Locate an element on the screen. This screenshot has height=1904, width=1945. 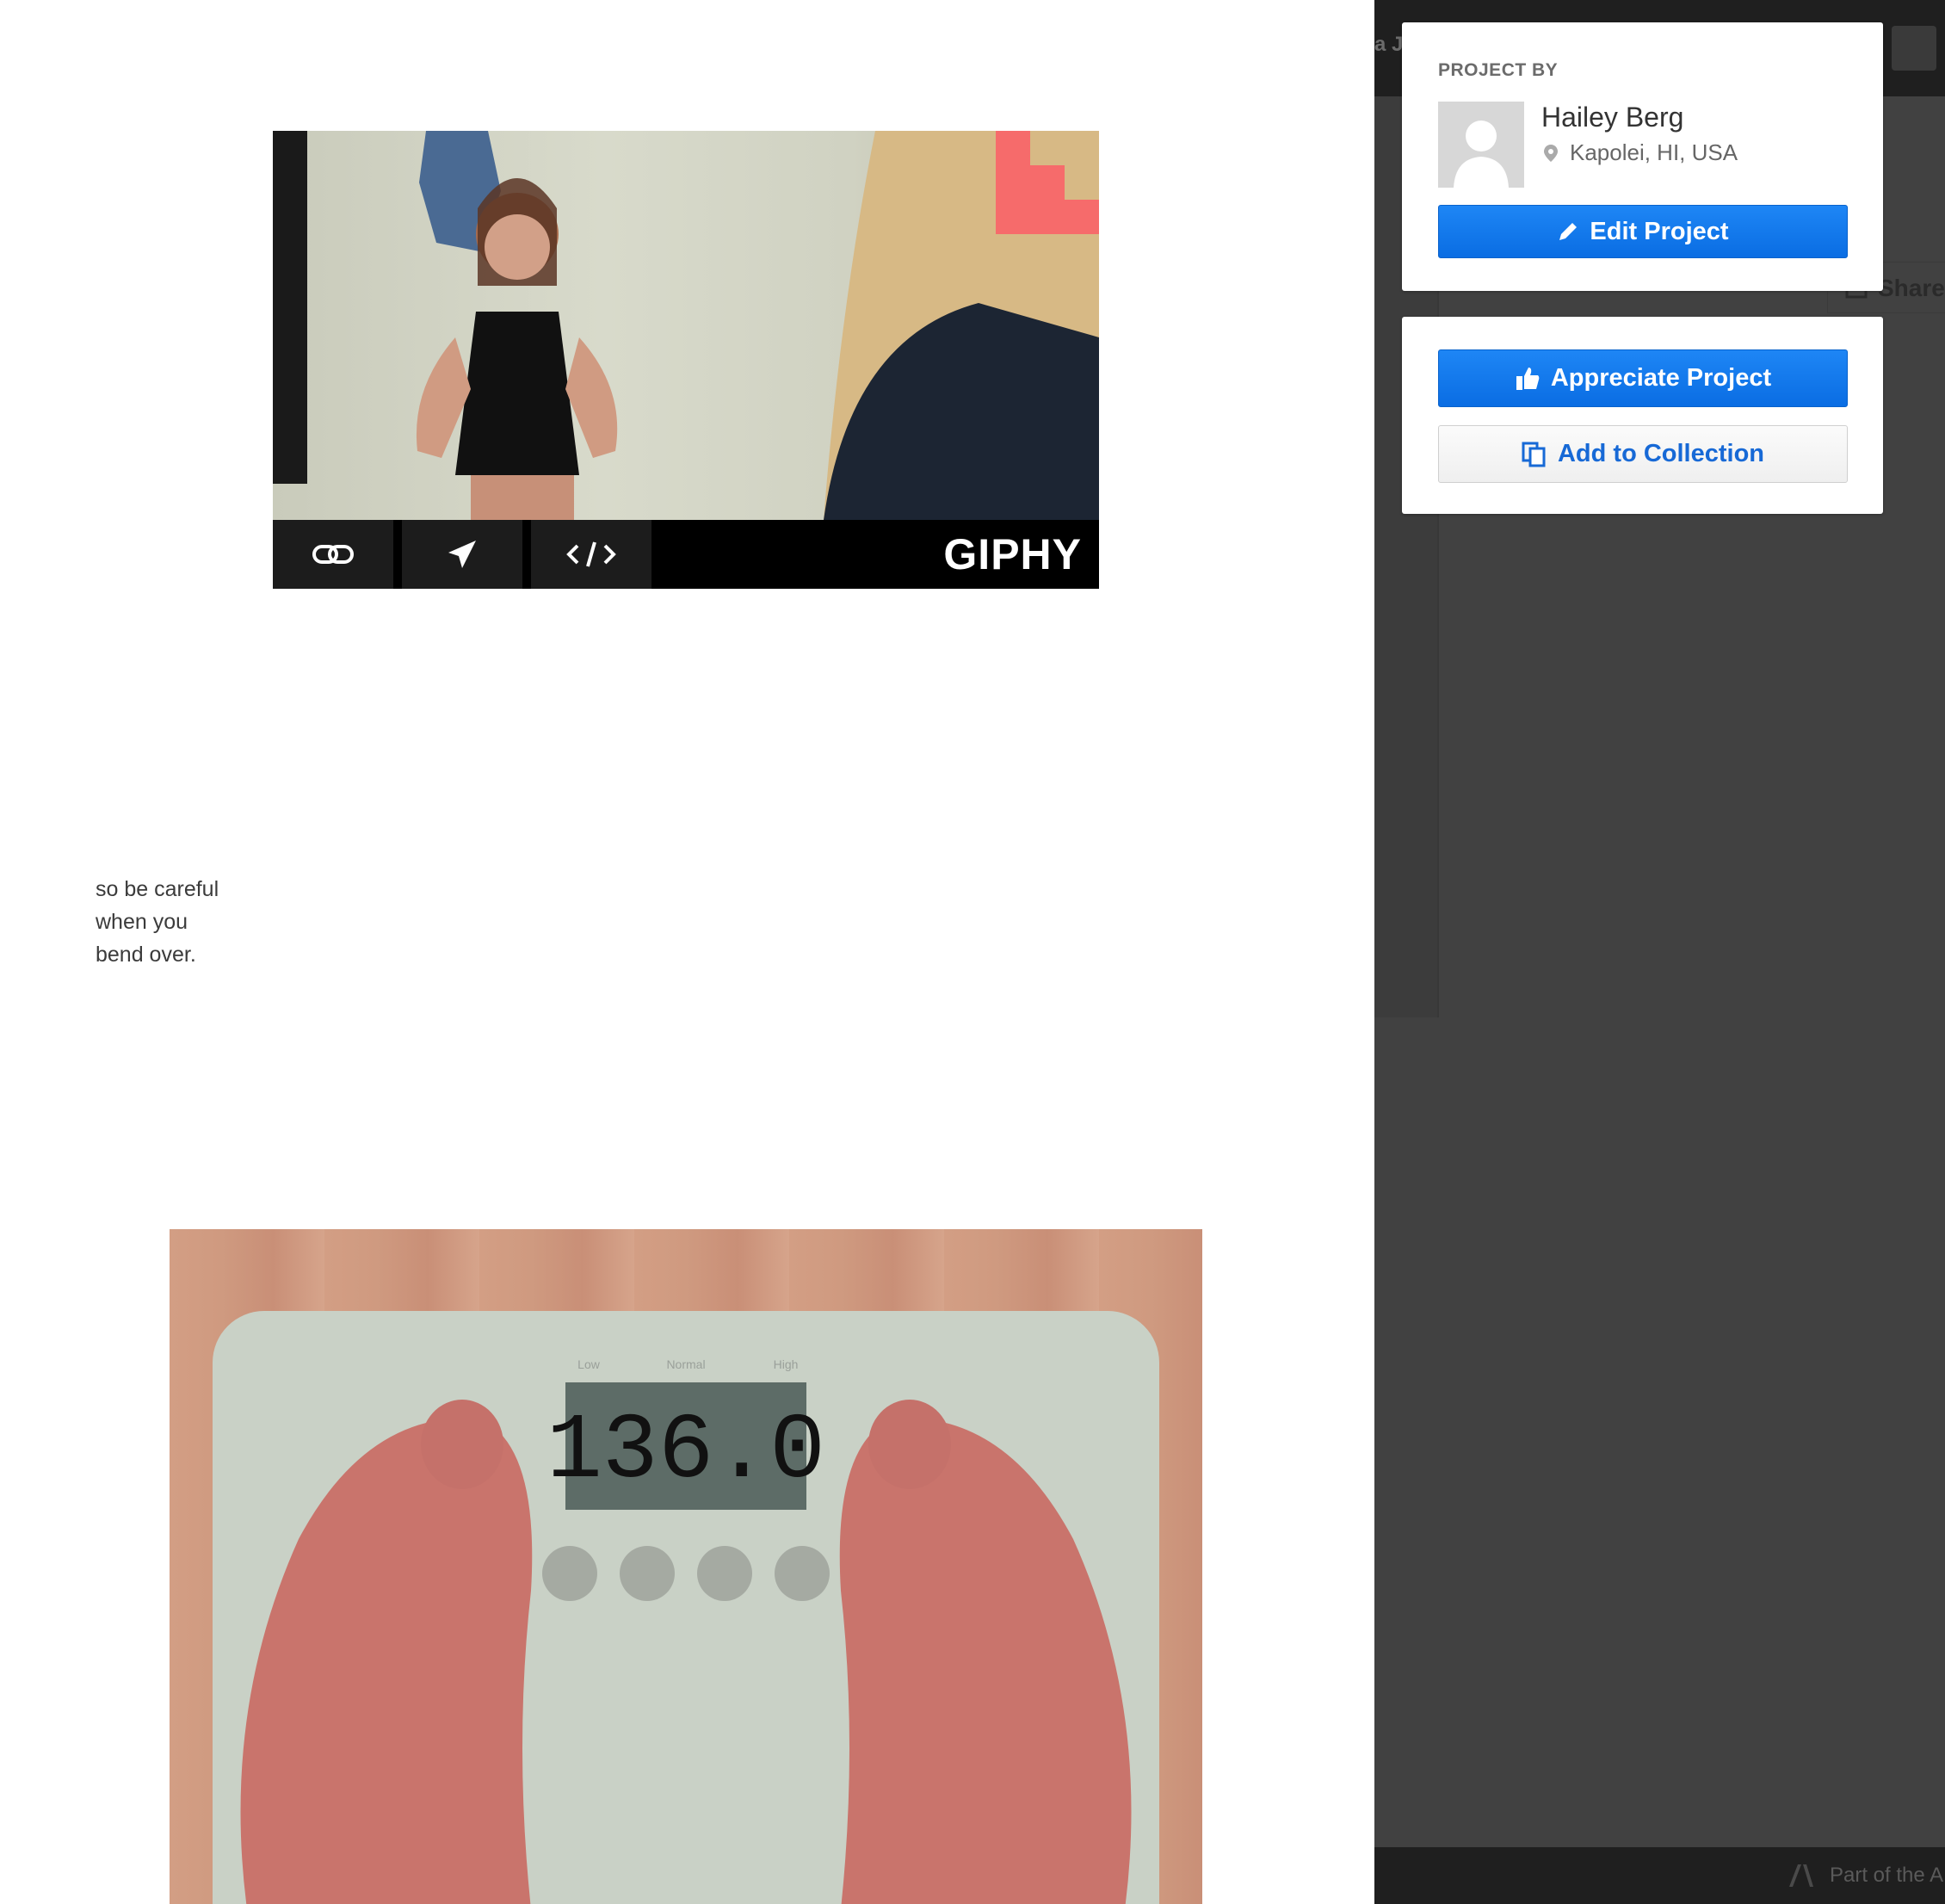
project-caption-text: so be careful when you bend over. is located at coordinates (182, 922).